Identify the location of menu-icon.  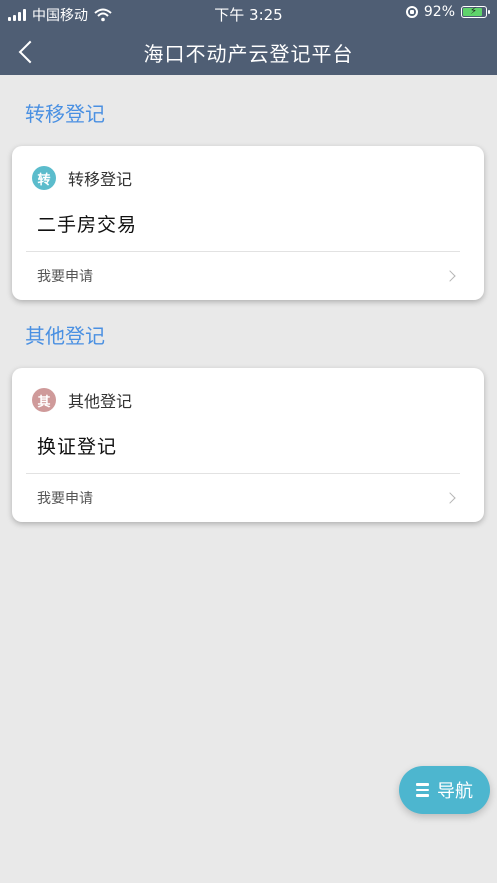
(422, 790).